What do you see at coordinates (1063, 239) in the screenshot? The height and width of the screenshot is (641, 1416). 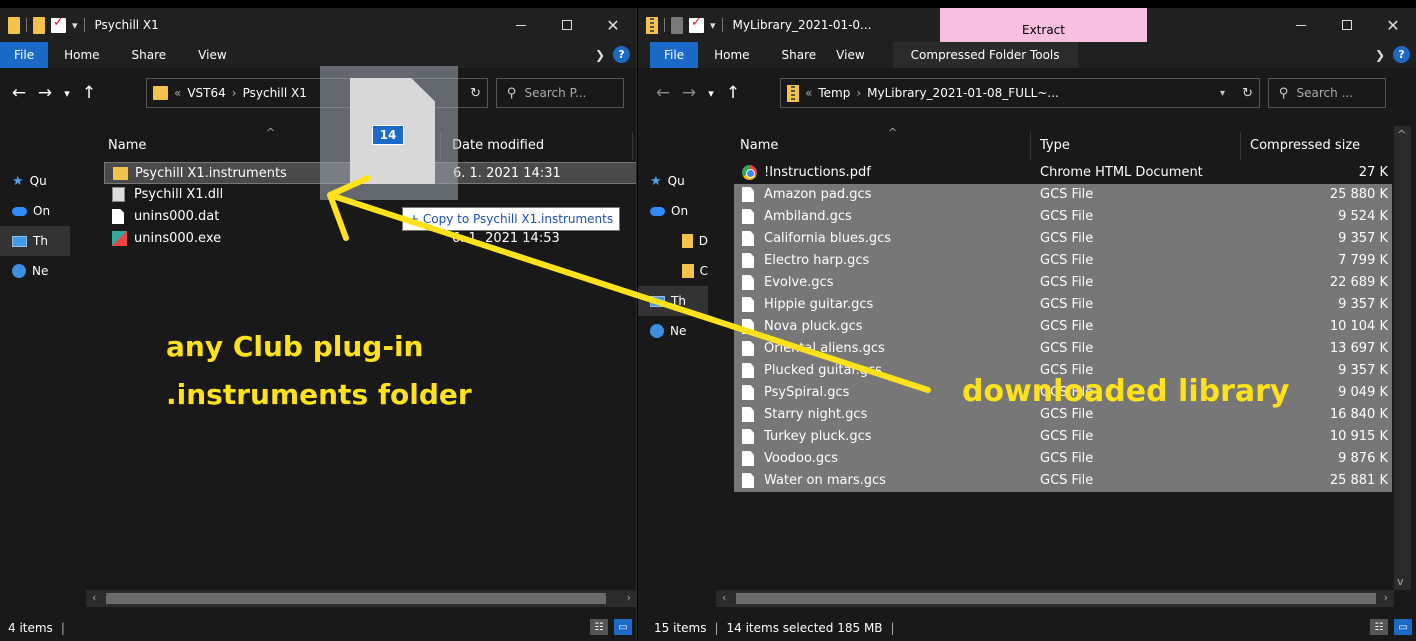 I see `table-row: California blues.gcs GCS File 9 357 K` at bounding box center [1063, 239].